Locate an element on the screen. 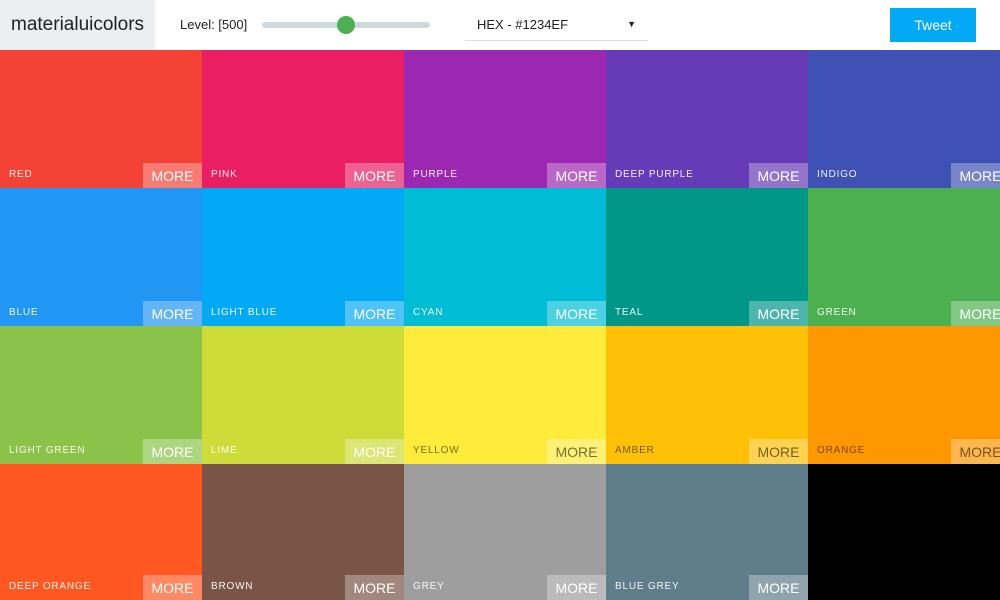 This screenshot has height=600, width=1000. color-tile: TEAL MORE is located at coordinates (707, 257).